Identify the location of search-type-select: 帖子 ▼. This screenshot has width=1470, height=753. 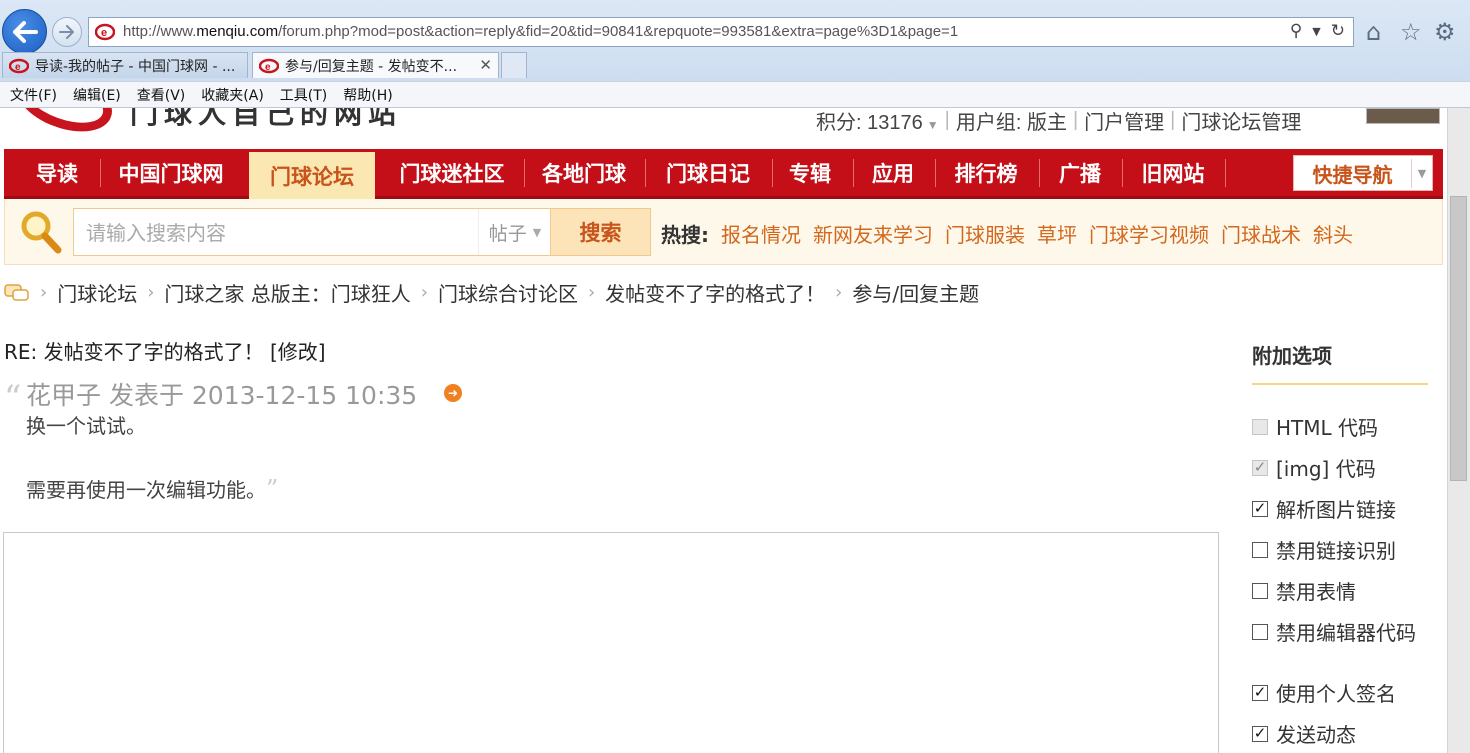
(514, 232).